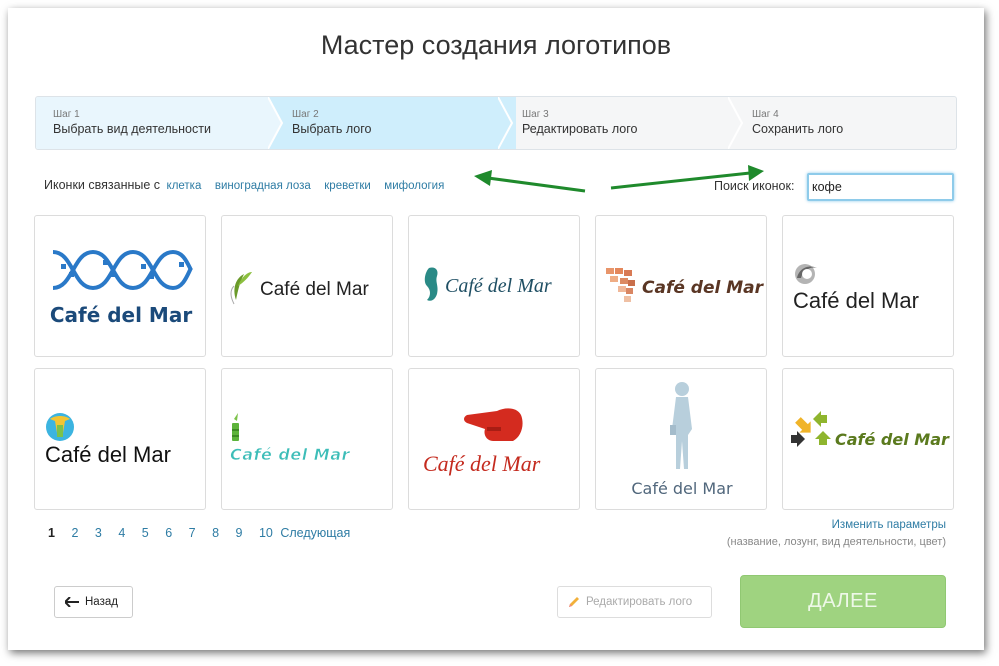  I want to click on next-button: ДАЛЕЕ, so click(843, 601).